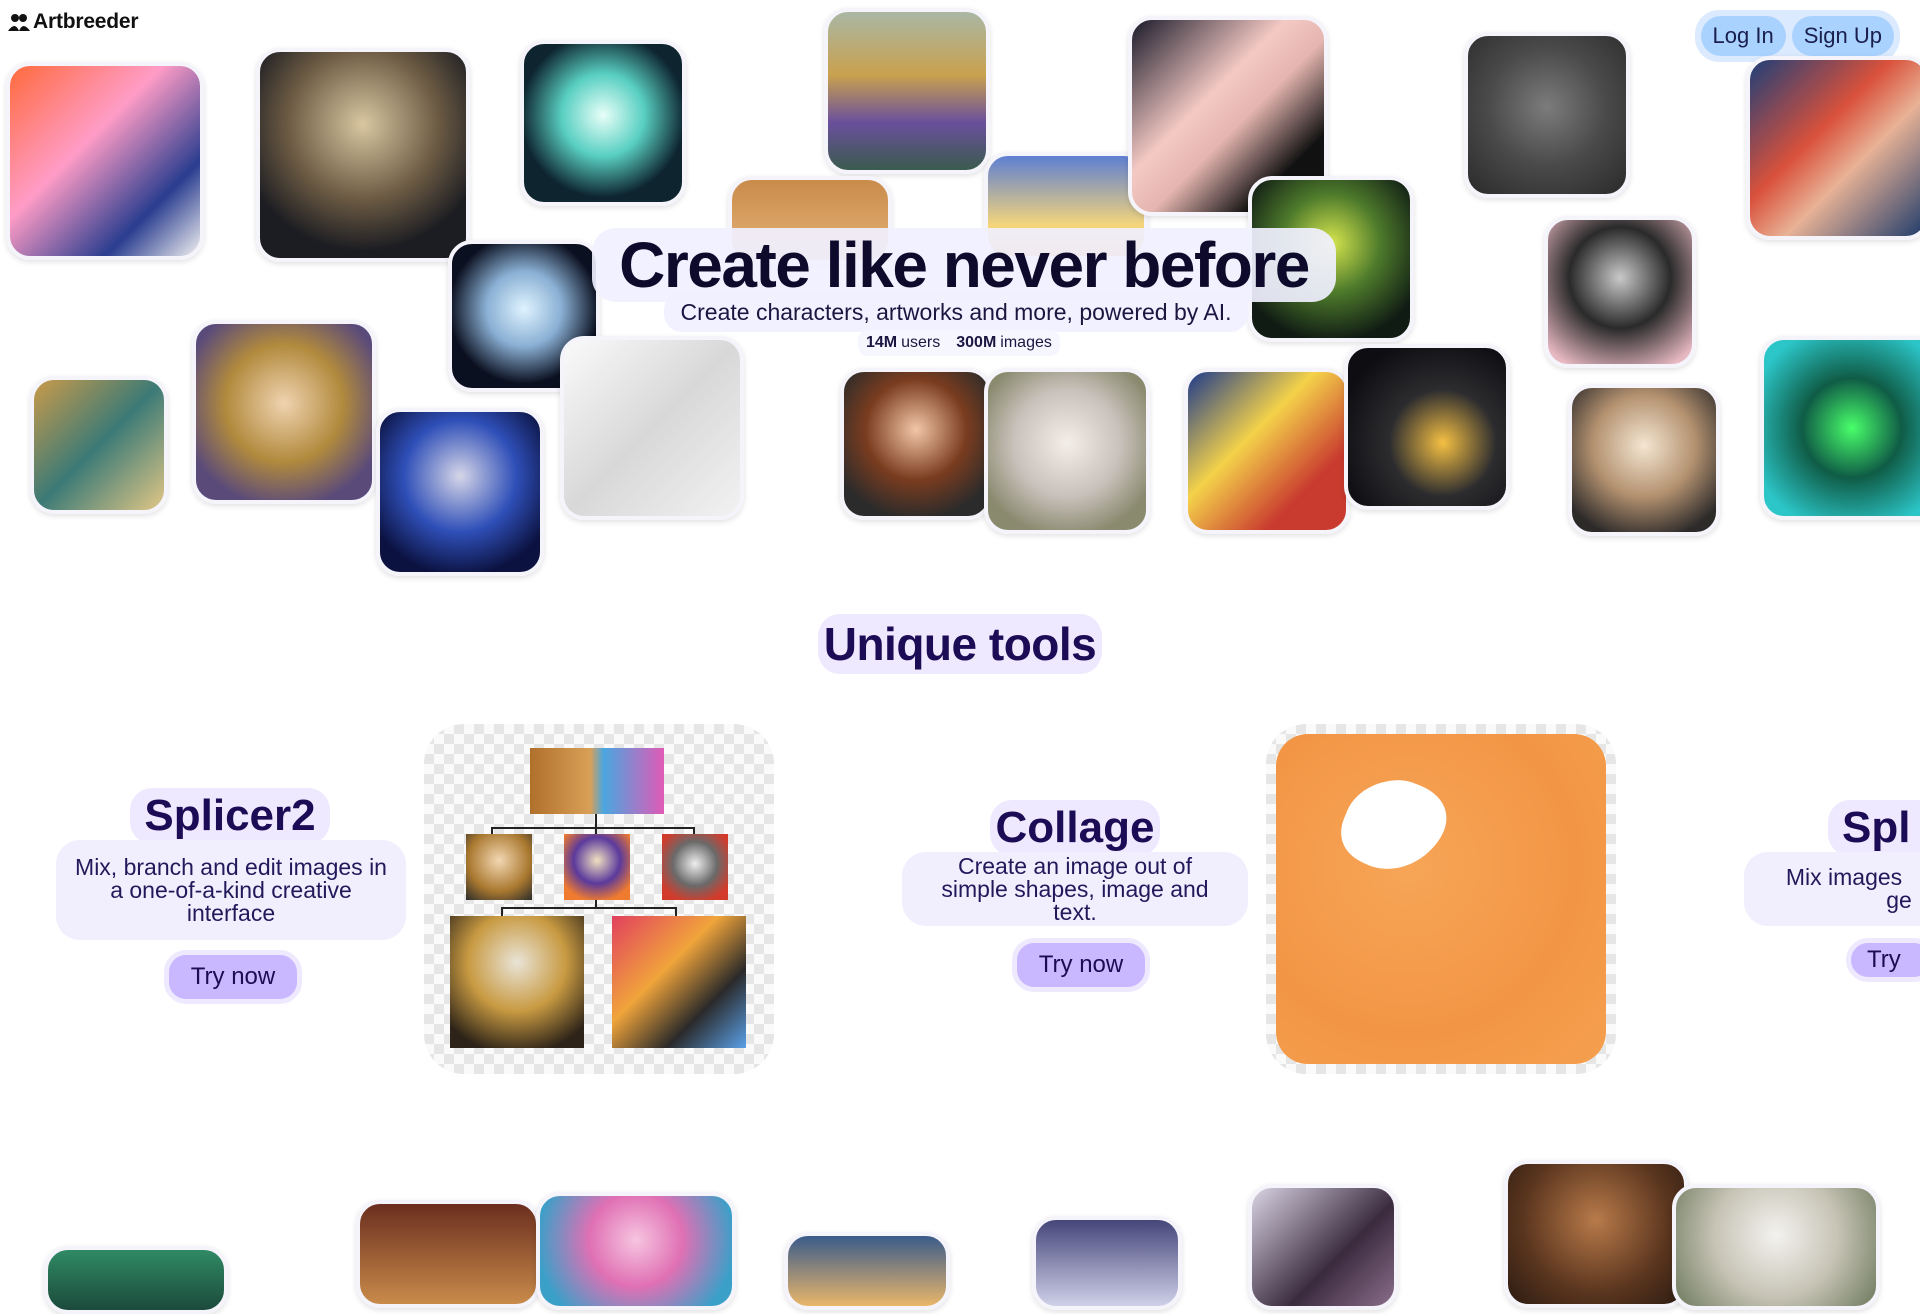 Image resolution: width=1920 pixels, height=1314 pixels. What do you see at coordinates (960, 644) in the screenshot?
I see `section-title: Unique tools` at bounding box center [960, 644].